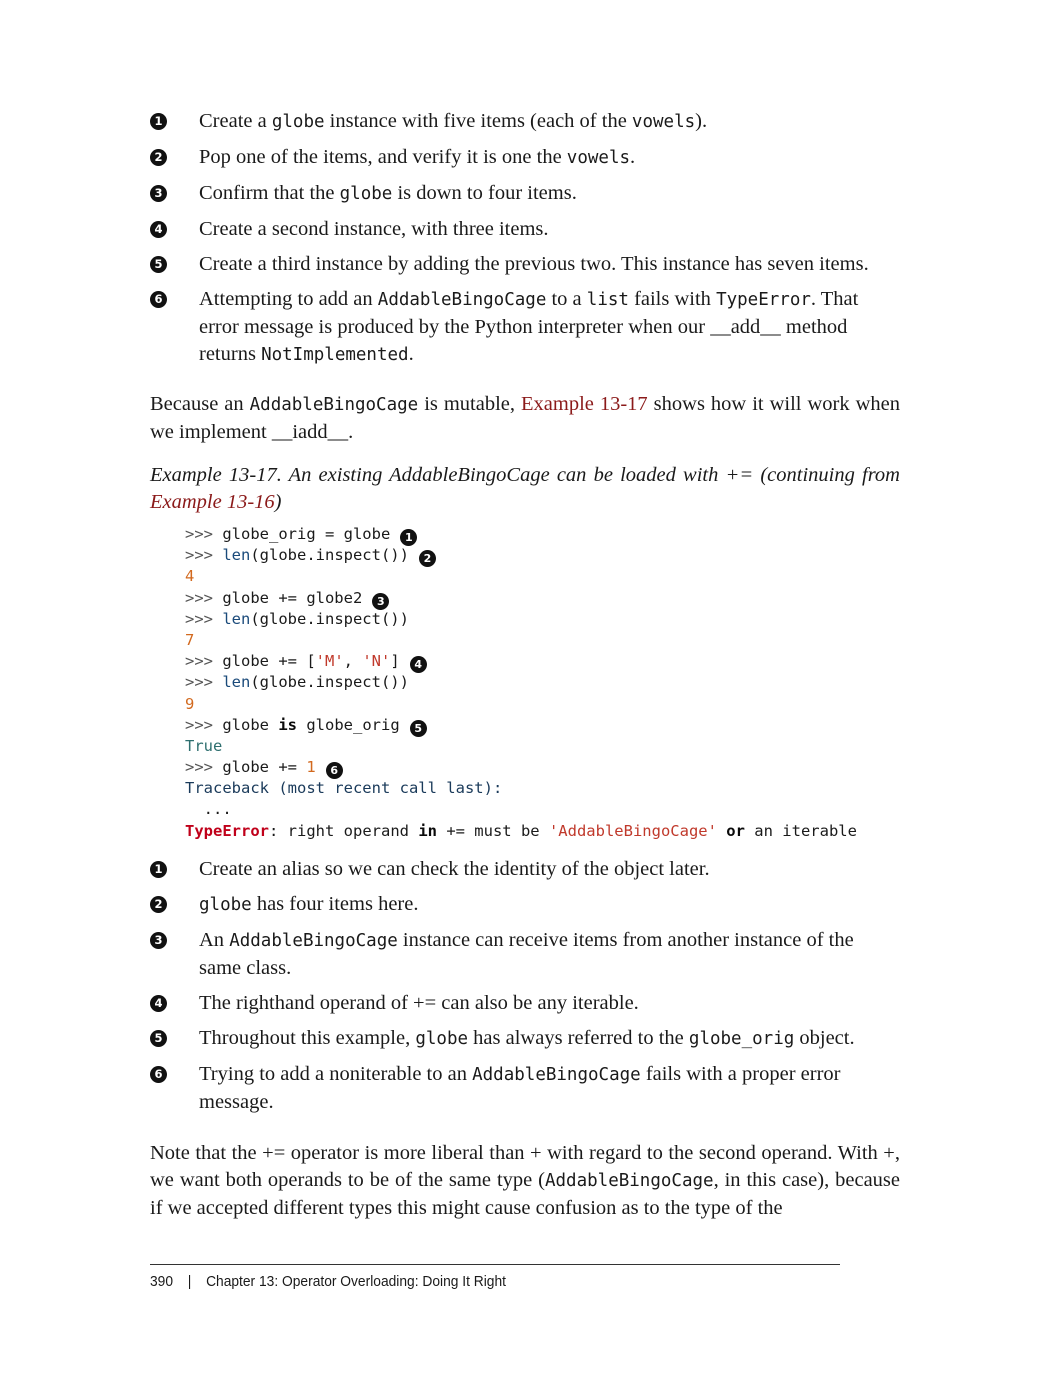  I want to click on code-token: globe += globe2, so click(292, 597).